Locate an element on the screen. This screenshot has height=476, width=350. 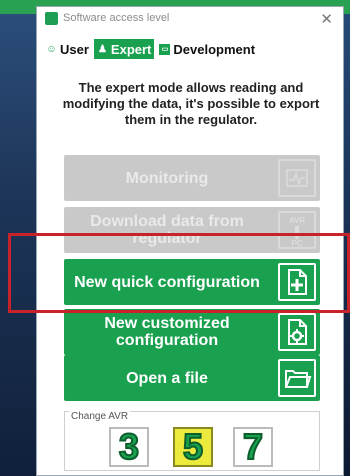
svg-text: PC is located at coordinates (296, 243).